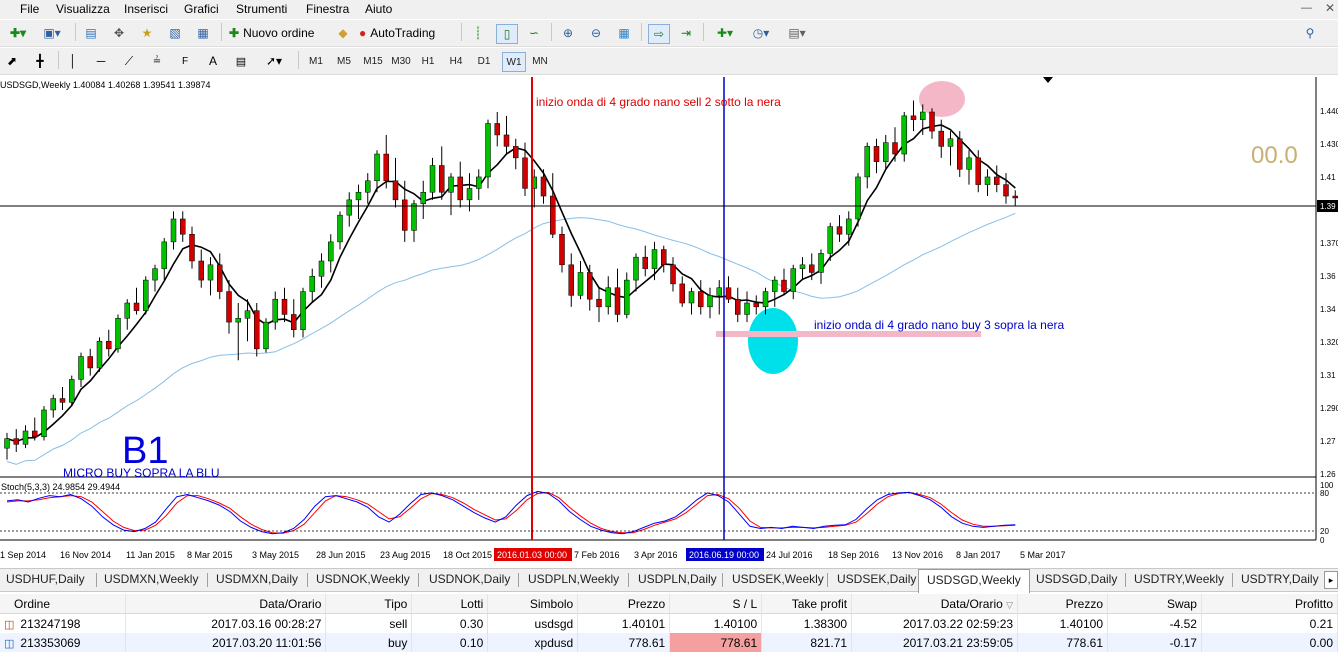 The width and height of the screenshot is (1338, 656). Describe the element at coordinates (203, 33) in the screenshot. I see `strategy-tester-icon: ▦` at that location.